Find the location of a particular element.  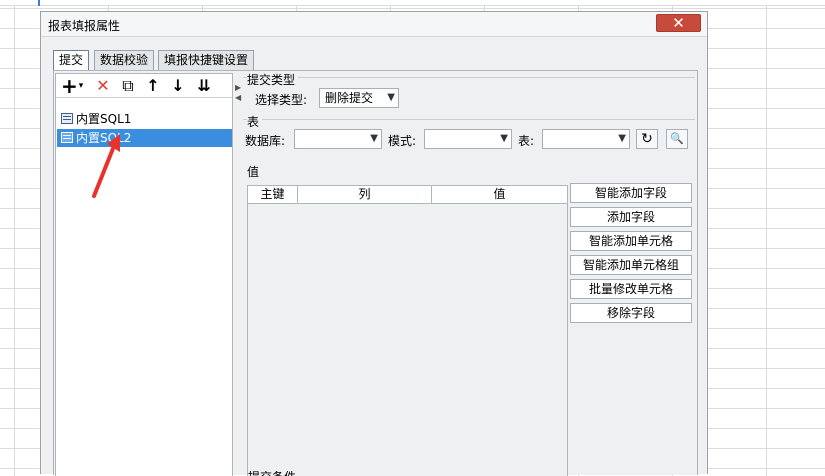

sheet-top-strip is located at coordinates (412, 3).